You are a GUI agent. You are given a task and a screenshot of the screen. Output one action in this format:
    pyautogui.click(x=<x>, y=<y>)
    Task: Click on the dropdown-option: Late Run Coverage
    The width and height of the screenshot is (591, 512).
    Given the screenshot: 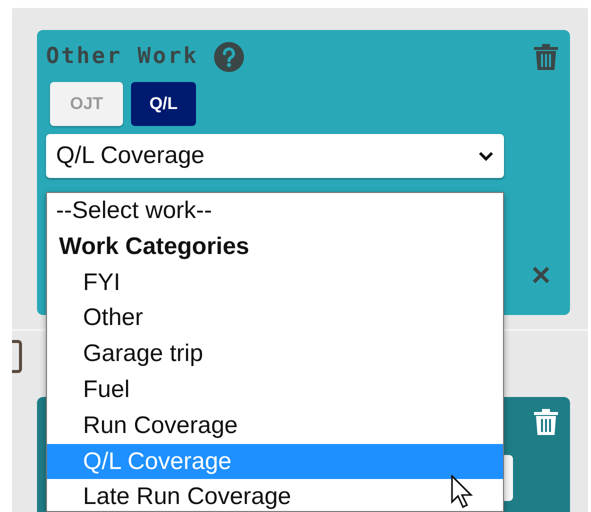 What is the action you would take?
    pyautogui.click(x=275, y=495)
    